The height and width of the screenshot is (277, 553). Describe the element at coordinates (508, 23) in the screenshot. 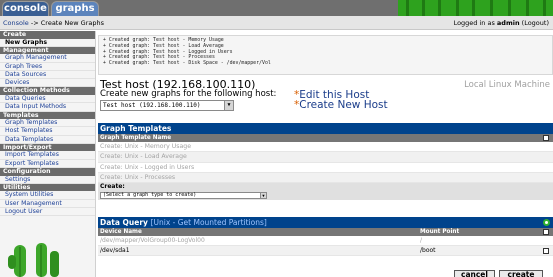

I see `login-user: admin` at that location.